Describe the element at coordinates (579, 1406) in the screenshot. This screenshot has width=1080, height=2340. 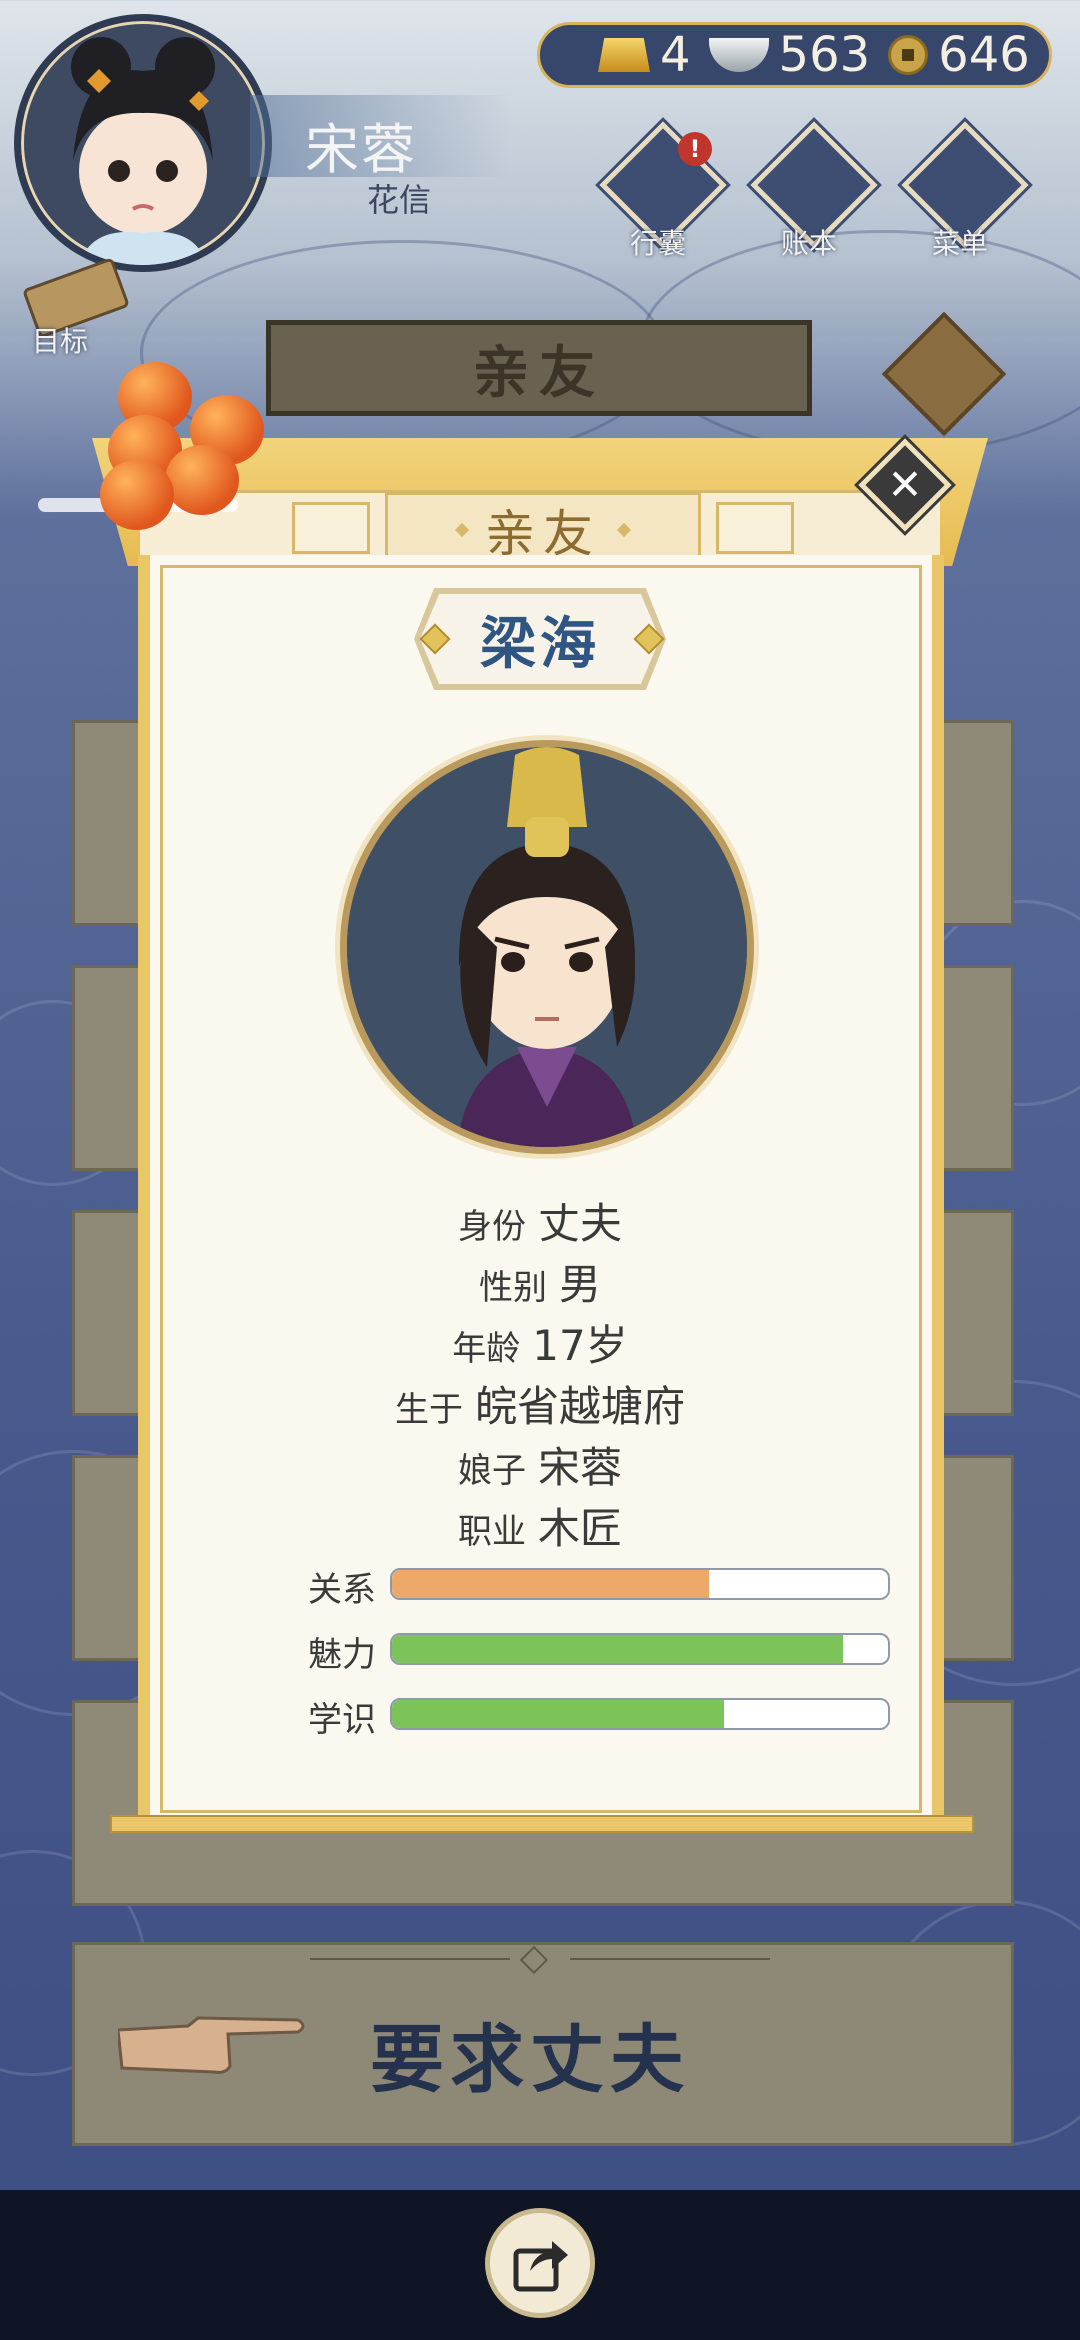
I see `info-value: 皖省越塘府` at that location.